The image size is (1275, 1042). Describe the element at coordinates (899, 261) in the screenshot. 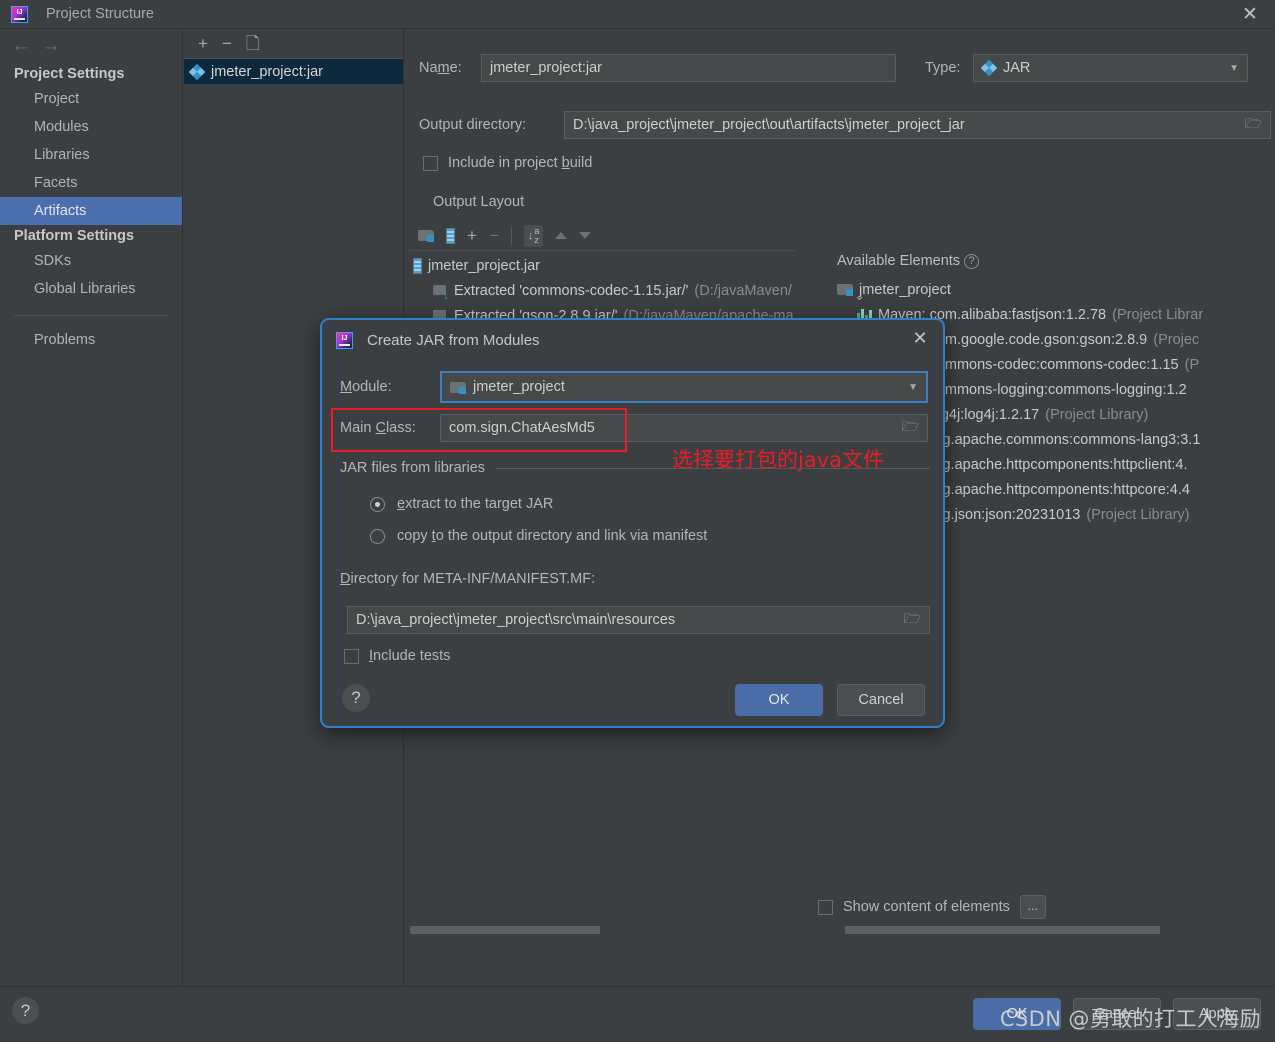

I see `available-elements-label: Available Elements` at that location.